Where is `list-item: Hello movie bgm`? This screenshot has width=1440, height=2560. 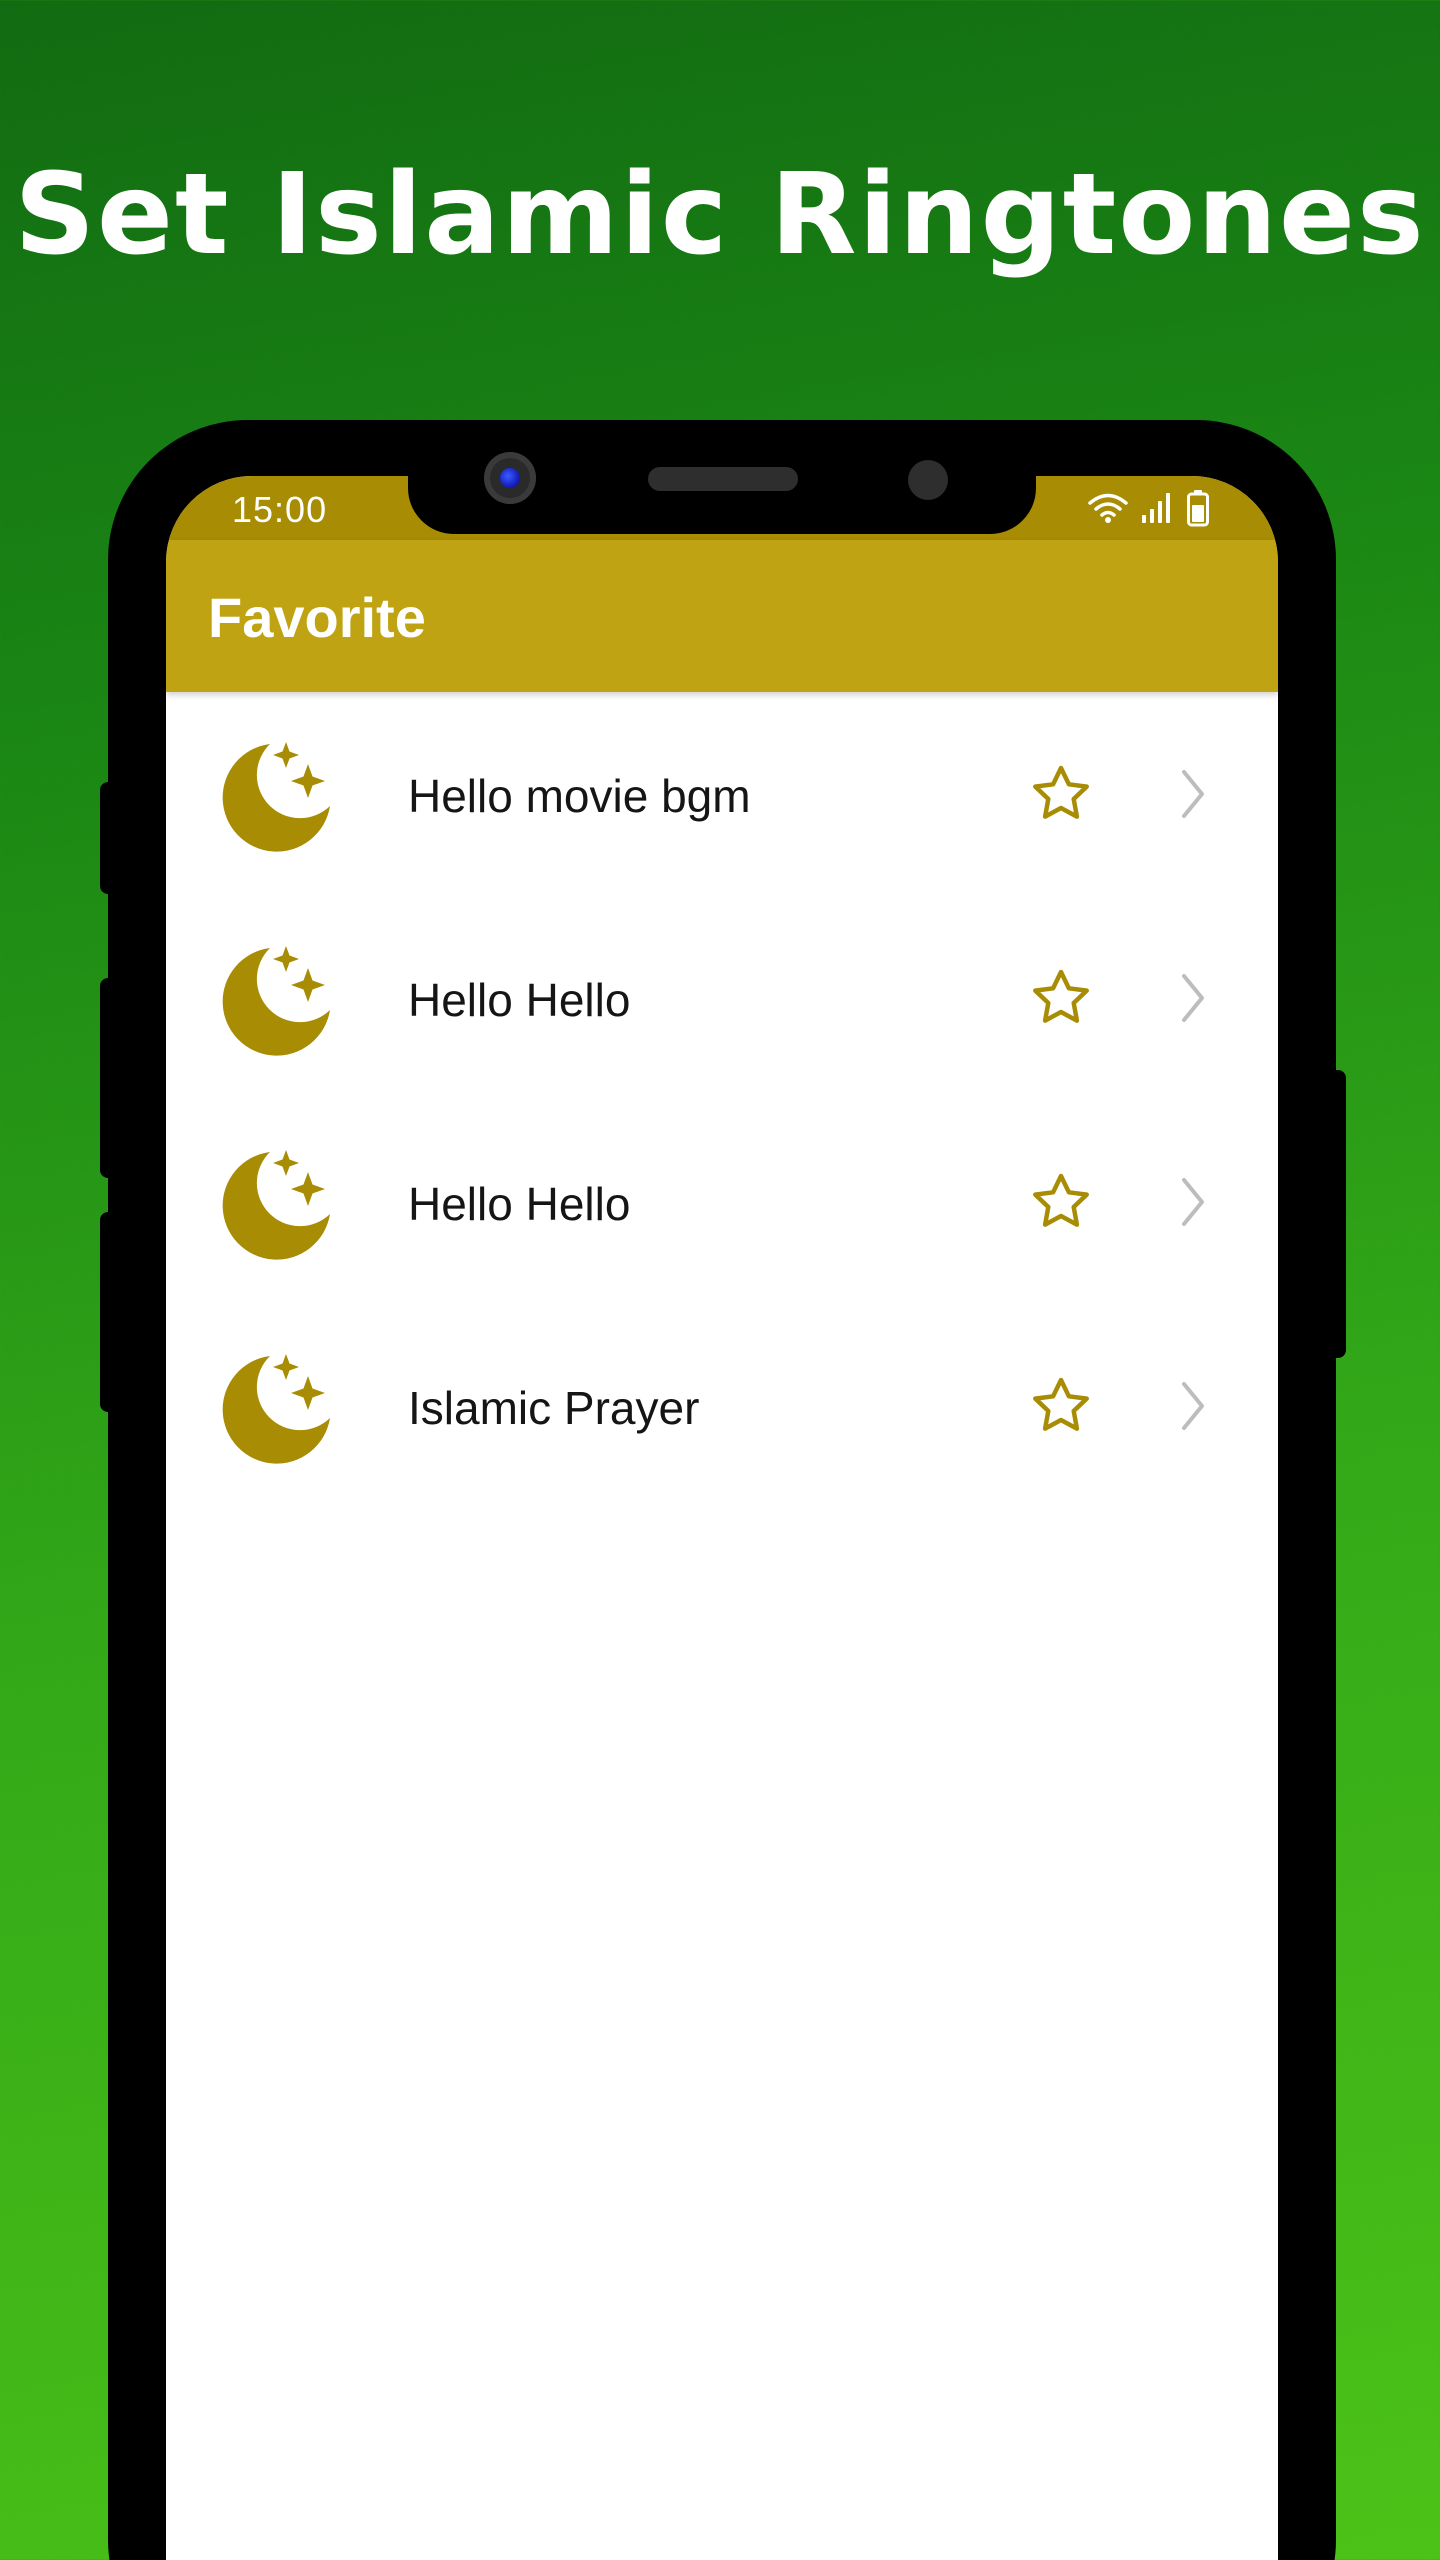
list-item: Hello movie bgm is located at coordinates (722, 794).